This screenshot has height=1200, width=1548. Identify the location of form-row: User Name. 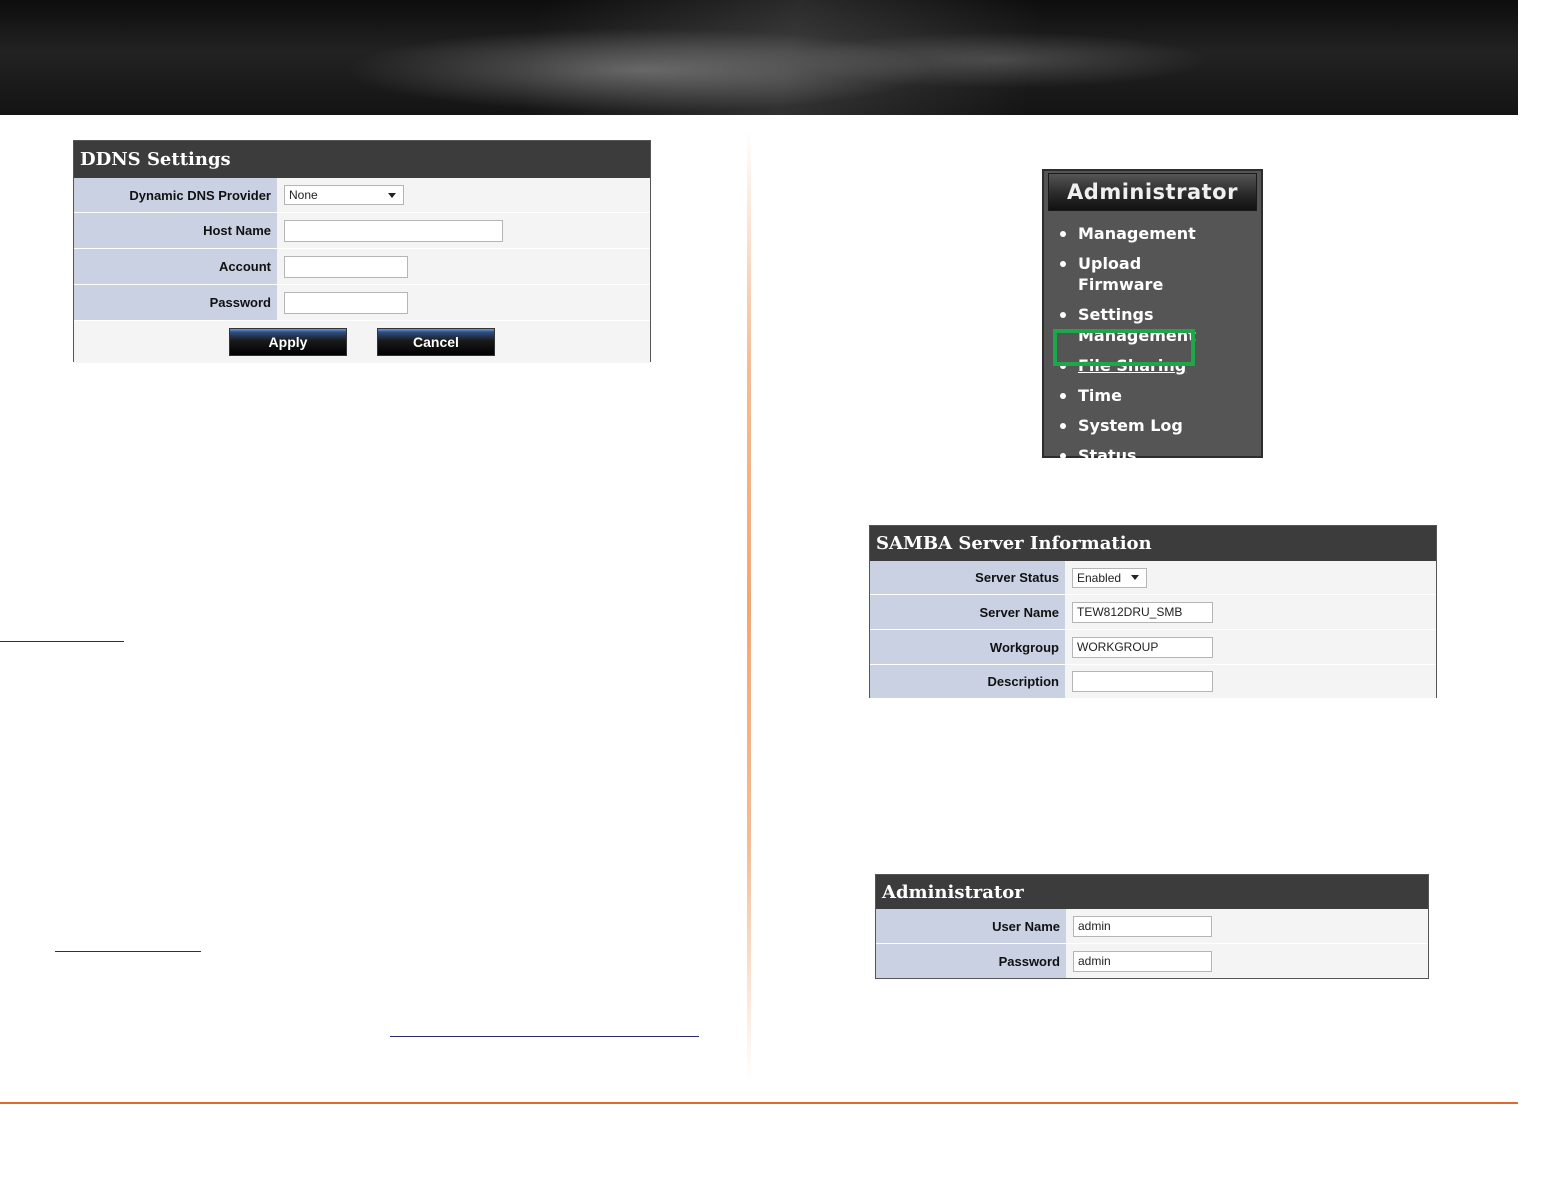
(1152, 926).